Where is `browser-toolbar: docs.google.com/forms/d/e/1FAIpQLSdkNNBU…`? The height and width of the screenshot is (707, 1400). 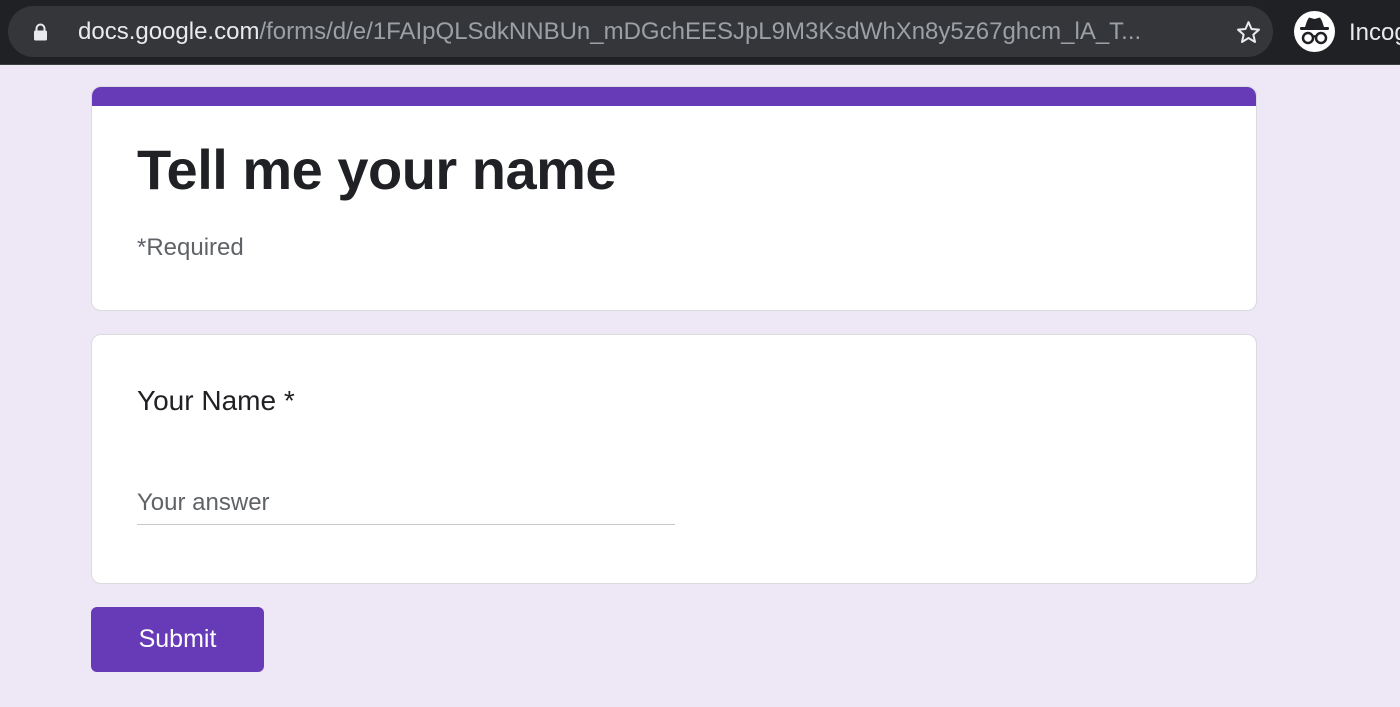
browser-toolbar: docs.google.com/forms/d/e/1FAIpQLSdkNNBU… is located at coordinates (700, 32).